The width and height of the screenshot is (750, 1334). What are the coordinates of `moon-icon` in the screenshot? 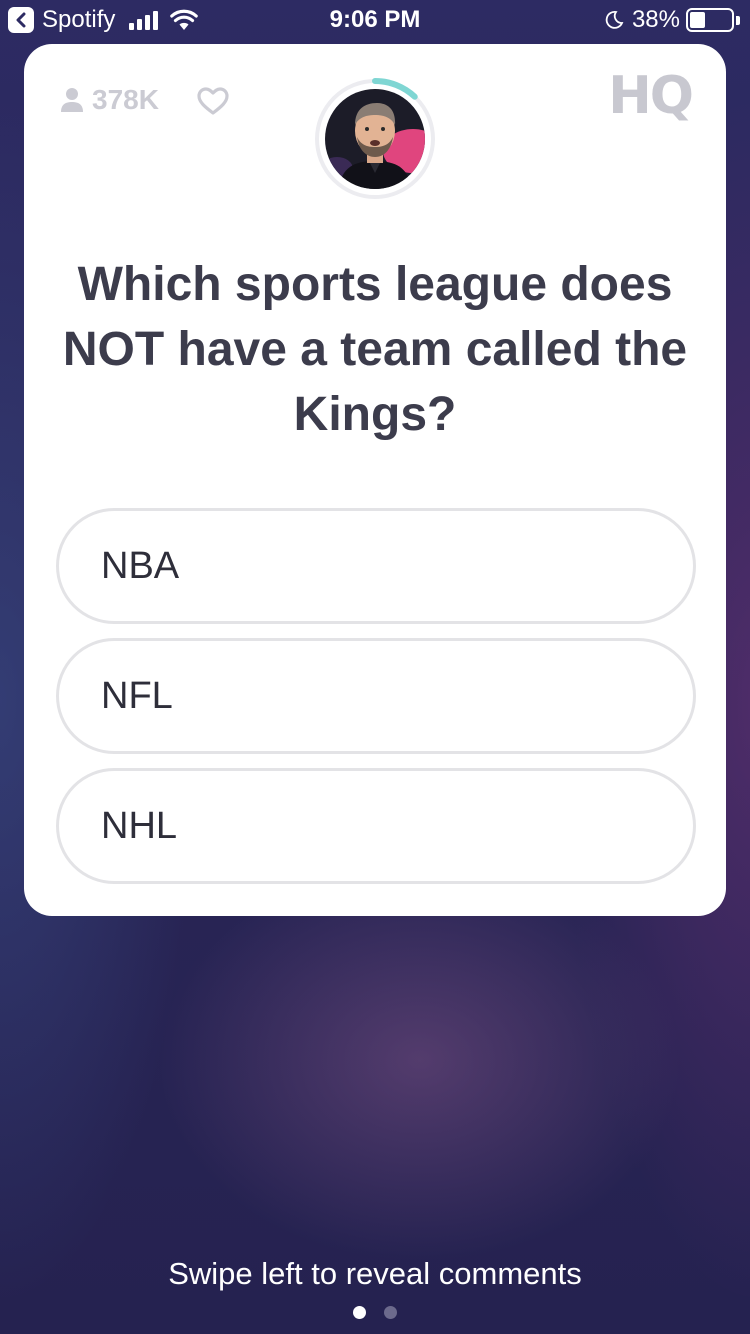 It's located at (614, 20).